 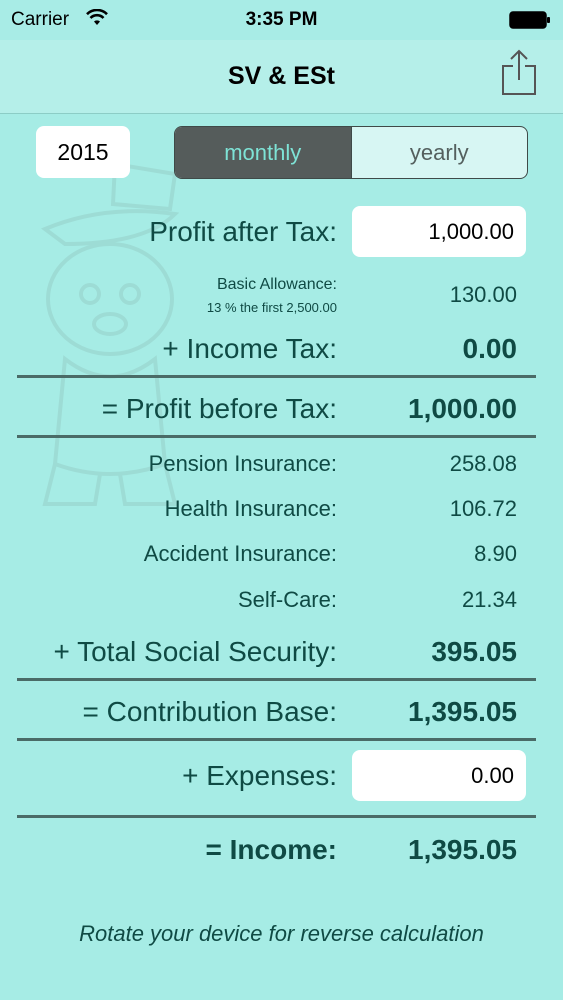 What do you see at coordinates (210, 711) in the screenshot?
I see `contribution-base-label: = Contribution Base:` at bounding box center [210, 711].